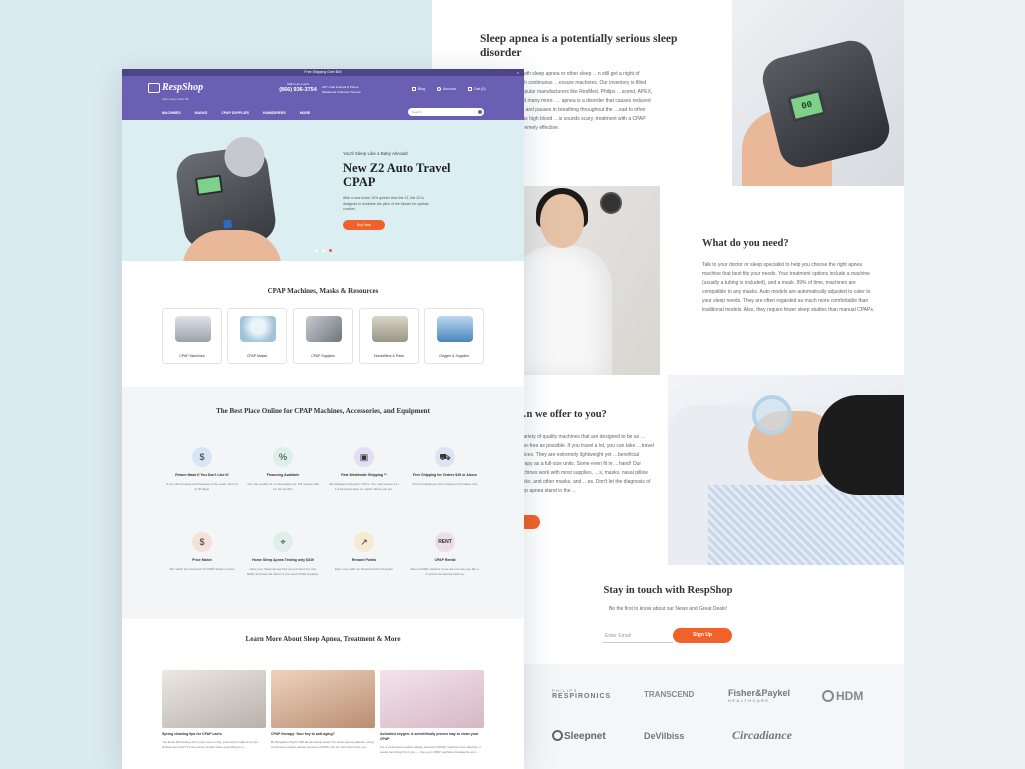 Image resolution: width=1025 pixels, height=769 pixels. What do you see at coordinates (283, 475) in the screenshot?
I see `feature-title: Financing Available` at bounding box center [283, 475].